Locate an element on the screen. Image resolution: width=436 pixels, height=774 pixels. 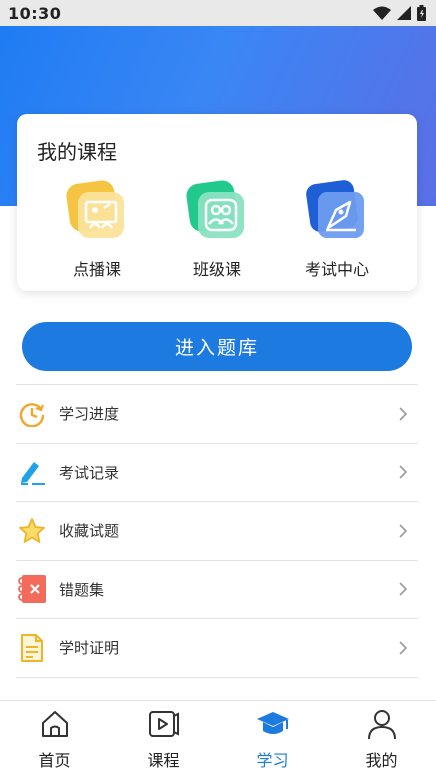
signal-icon is located at coordinates (404, 13).